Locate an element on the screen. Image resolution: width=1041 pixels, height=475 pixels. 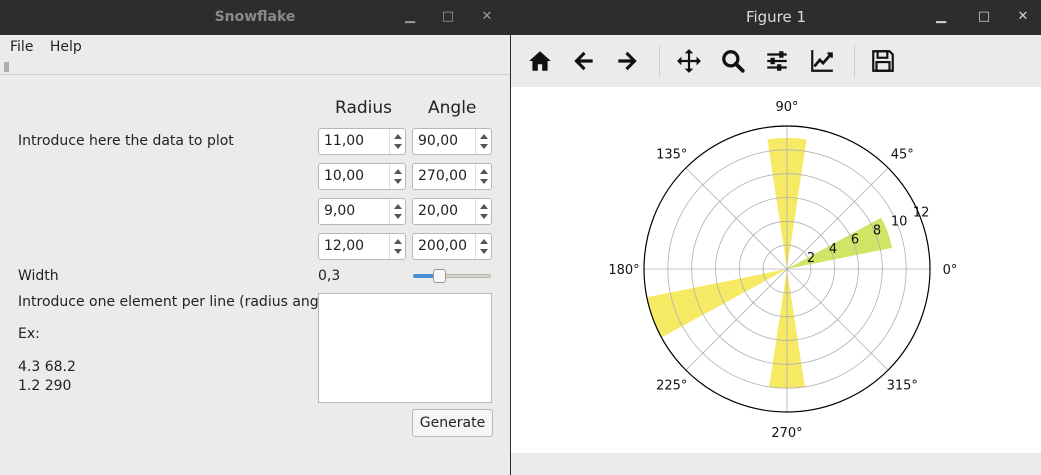
configure-subplots-icon is located at coordinates (777, 61).